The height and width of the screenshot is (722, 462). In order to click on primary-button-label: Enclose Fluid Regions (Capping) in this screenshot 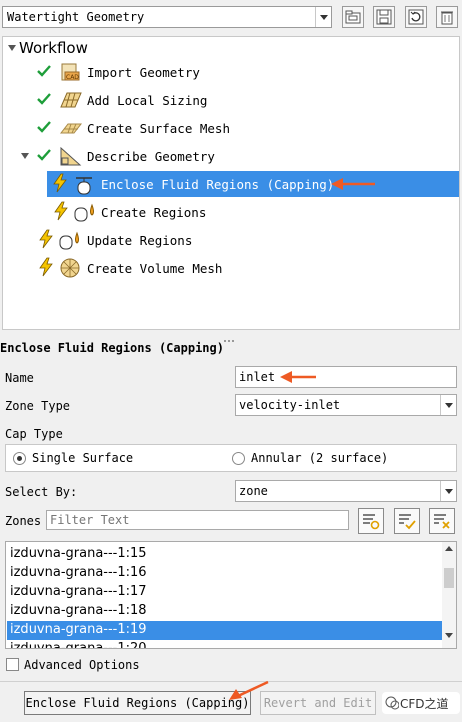, I will do `click(137, 703)`.